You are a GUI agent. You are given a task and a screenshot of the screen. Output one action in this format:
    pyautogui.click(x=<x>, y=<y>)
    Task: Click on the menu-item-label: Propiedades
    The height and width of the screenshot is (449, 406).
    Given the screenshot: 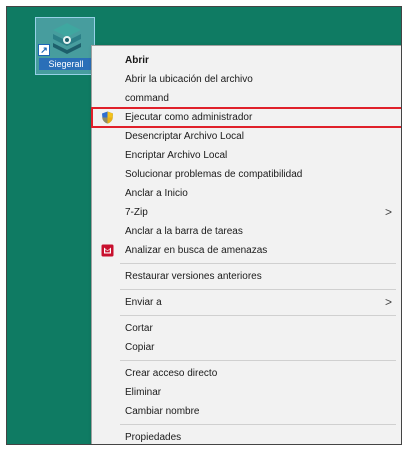 What is the action you would take?
    pyautogui.click(x=153, y=437)
    